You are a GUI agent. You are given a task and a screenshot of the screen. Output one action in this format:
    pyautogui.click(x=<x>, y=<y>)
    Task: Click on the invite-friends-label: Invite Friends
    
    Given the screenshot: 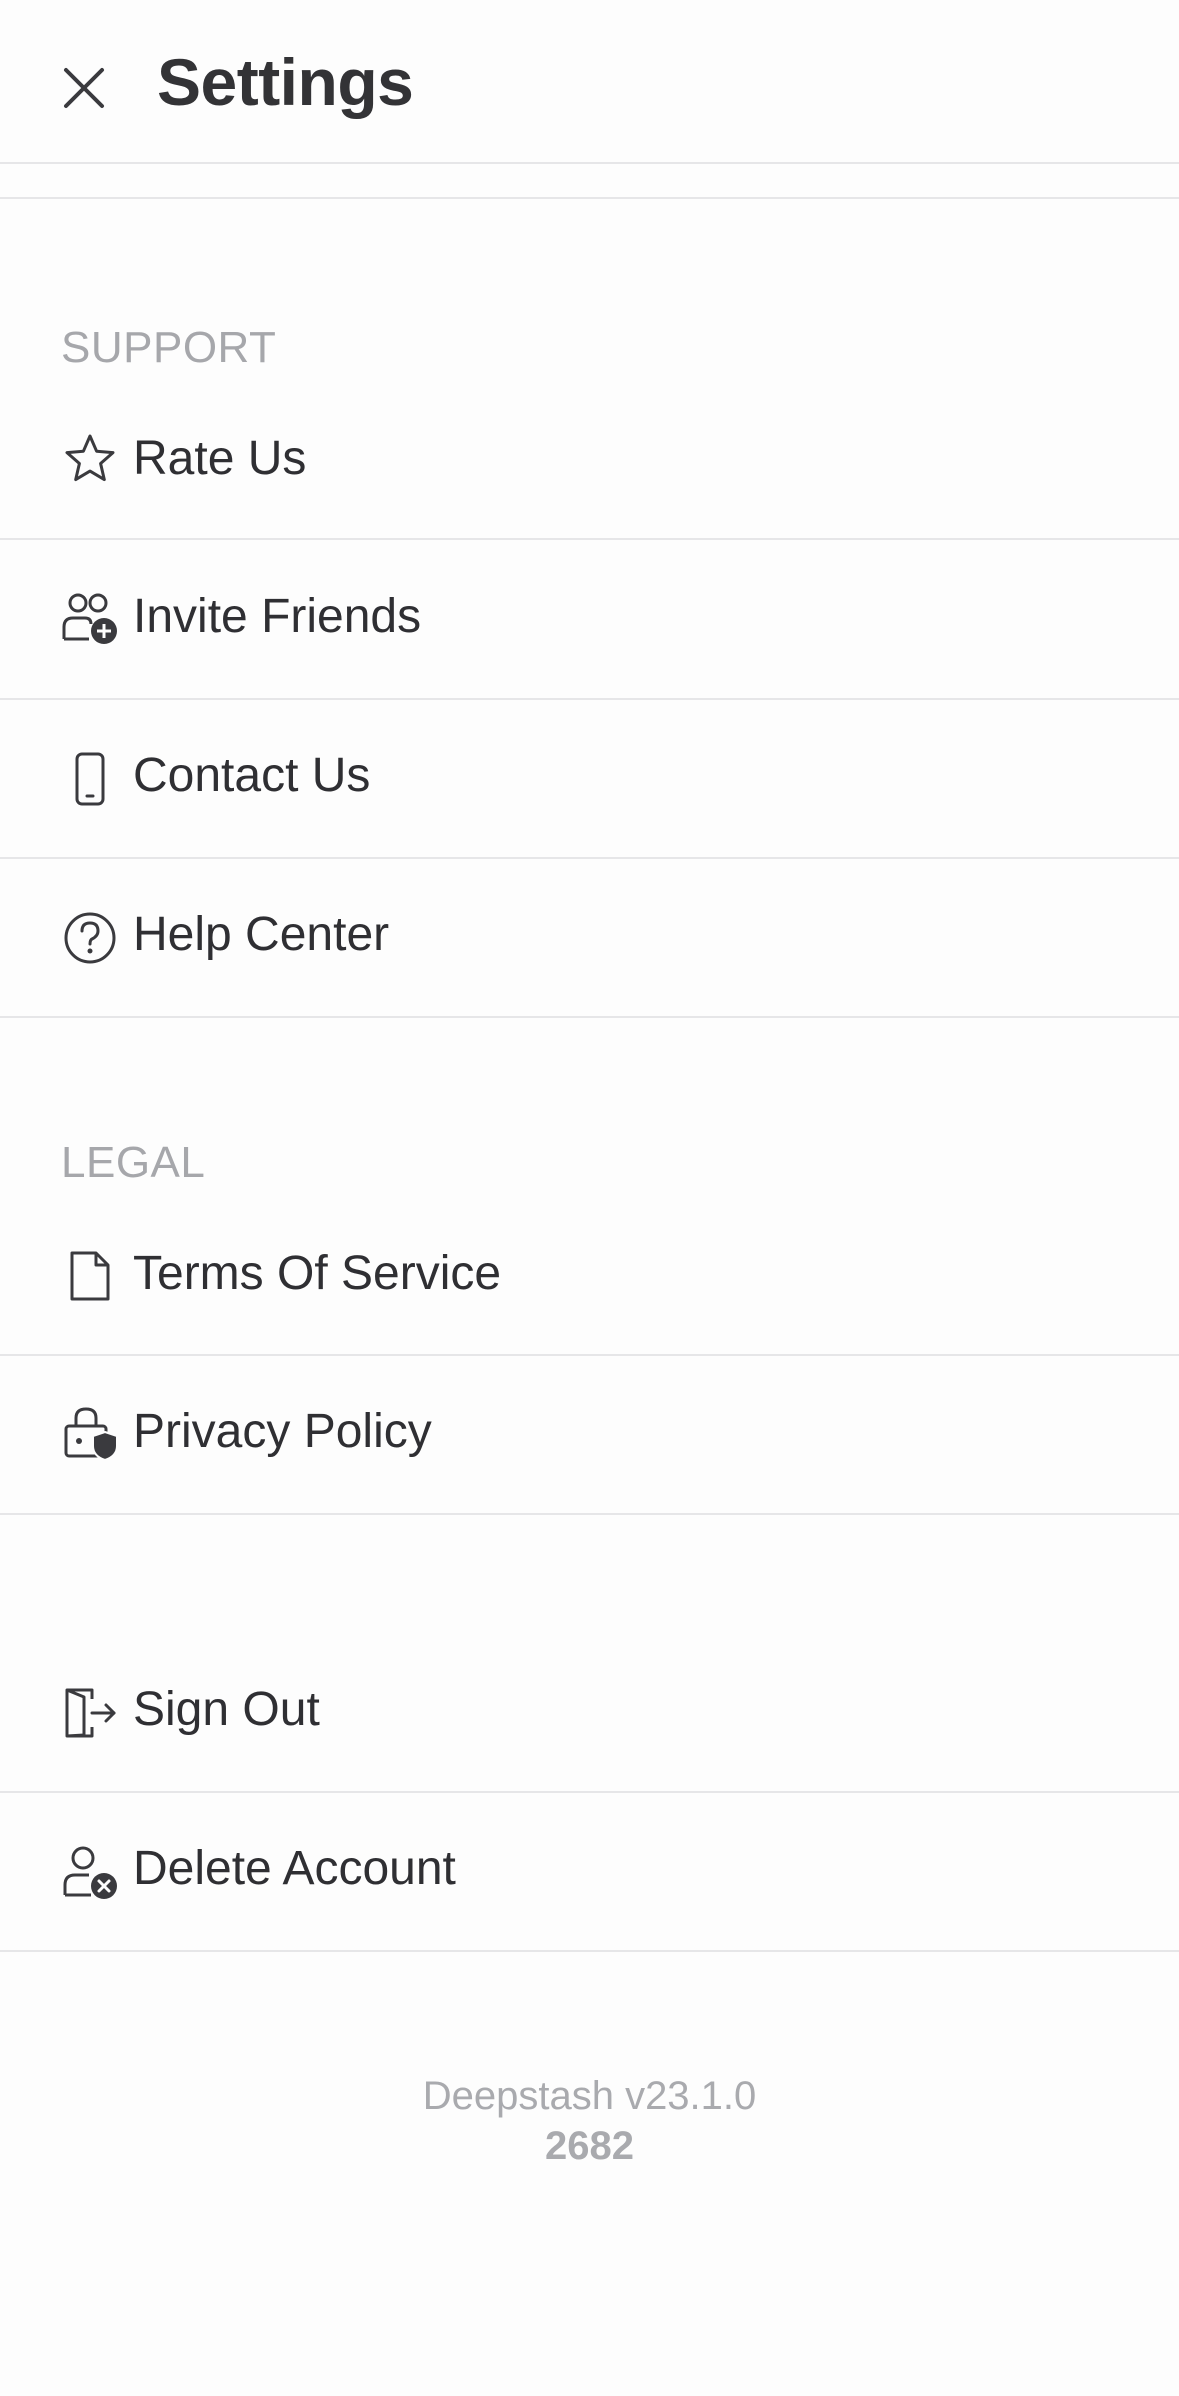 What is the action you would take?
    pyautogui.click(x=277, y=616)
    